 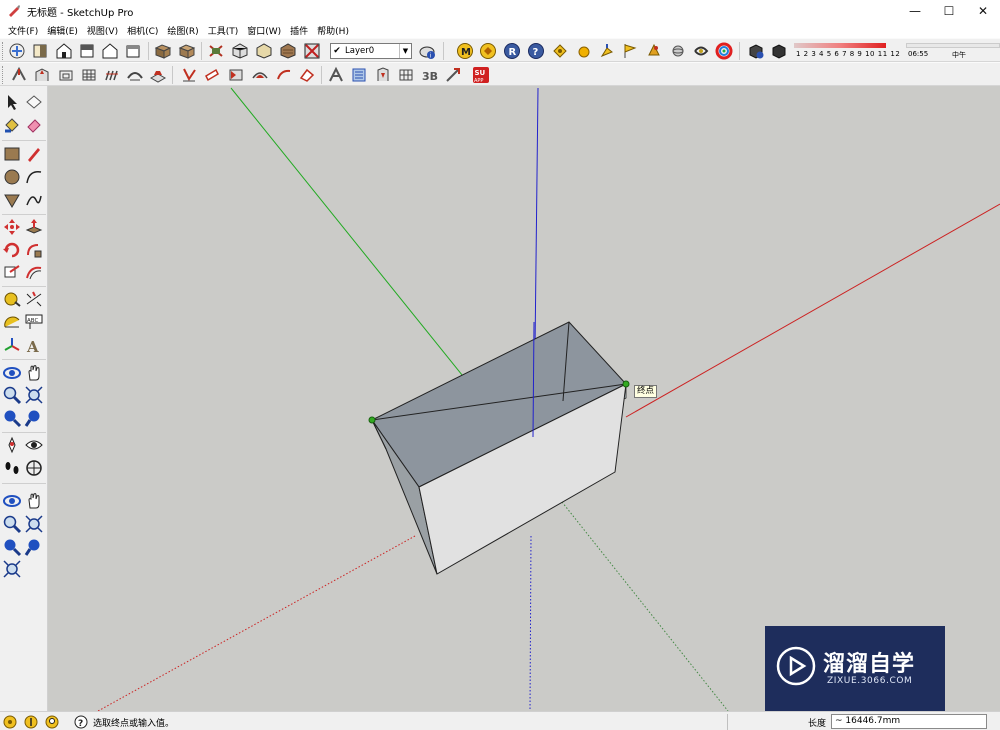 I want to click on getting-started-icon, so click(x=17, y=51).